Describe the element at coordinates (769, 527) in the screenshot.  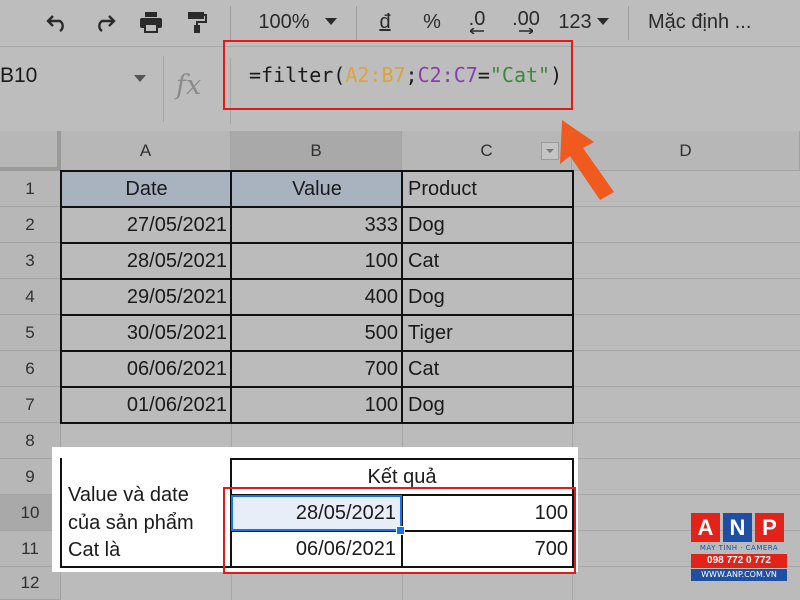
I see `logo-letter: P` at that location.